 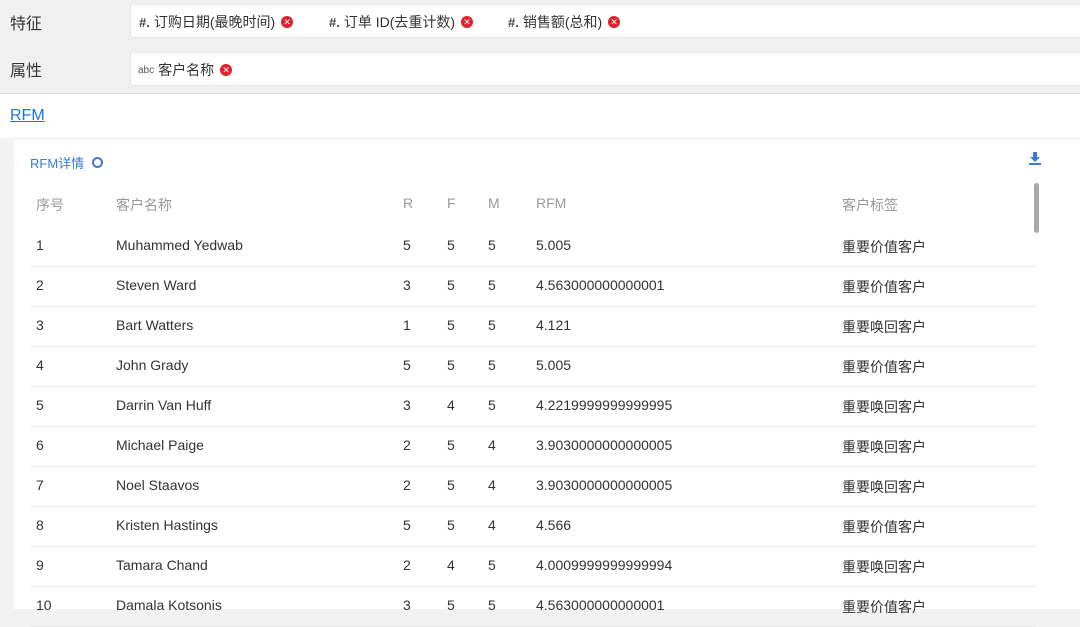 What do you see at coordinates (167, 525) in the screenshot?
I see `row-customer-name: Kristen Hastings` at bounding box center [167, 525].